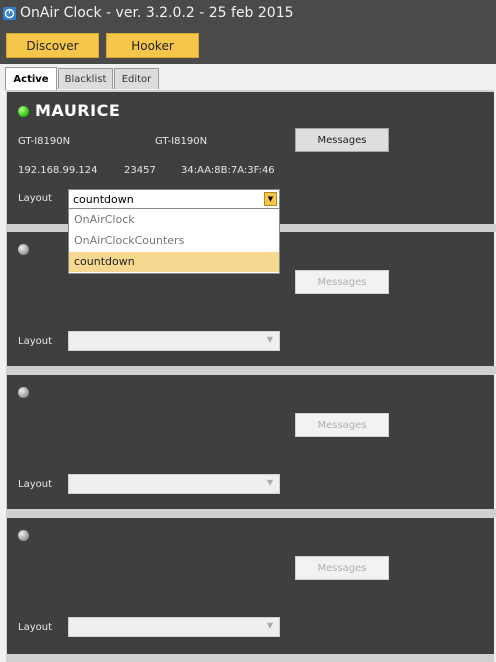  I want to click on tab-strip: Active Blacklist Editor, so click(248, 77).